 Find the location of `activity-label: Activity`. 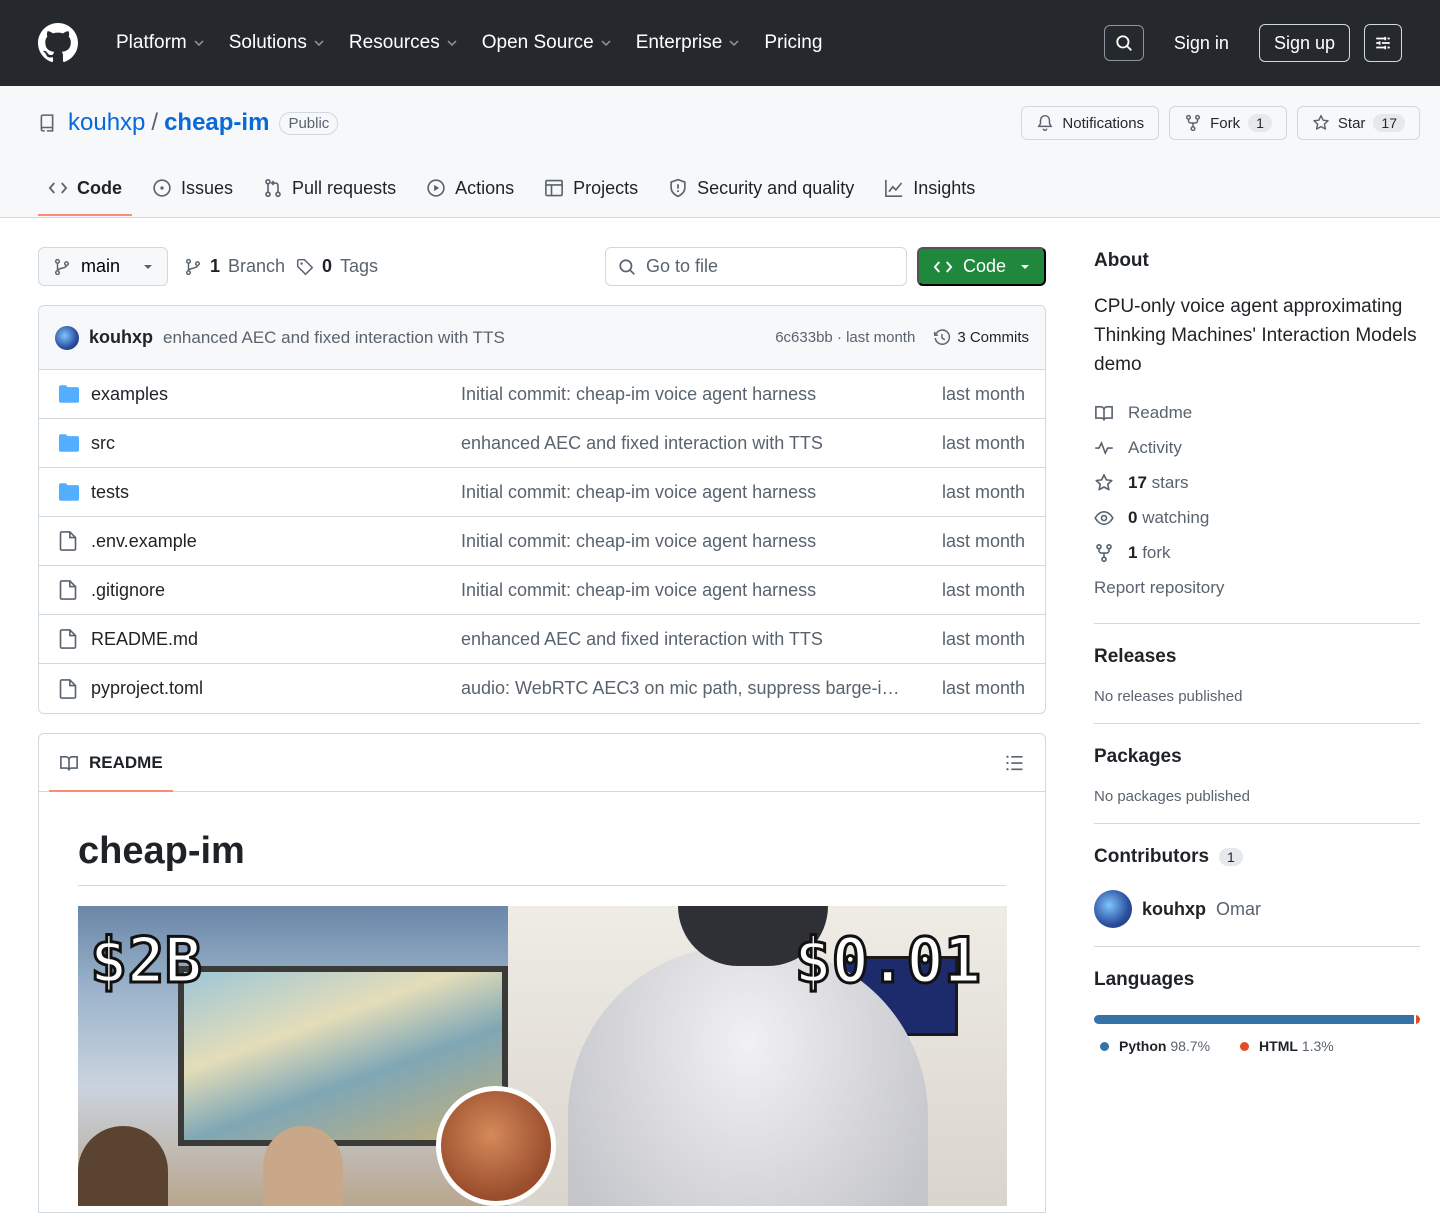

activity-label: Activity is located at coordinates (1155, 447).